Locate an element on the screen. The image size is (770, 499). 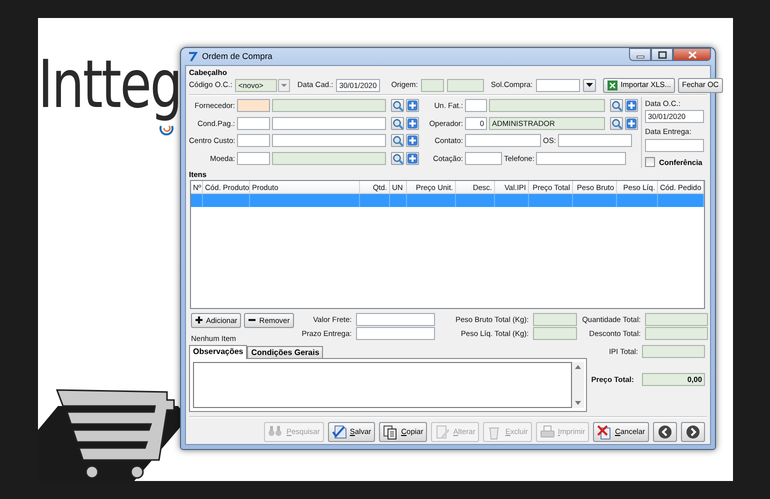
printer-icon is located at coordinates (547, 432).